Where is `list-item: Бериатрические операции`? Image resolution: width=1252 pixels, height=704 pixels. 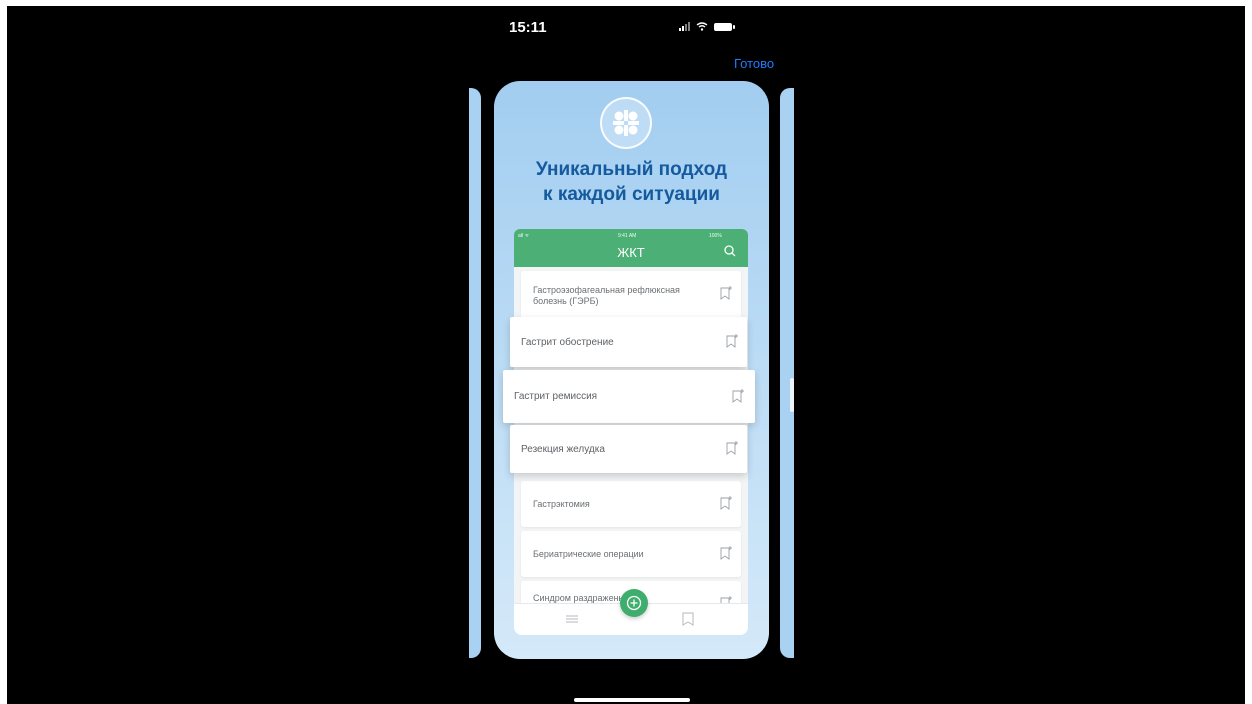
list-item: Бериатрические операции is located at coordinates (631, 554).